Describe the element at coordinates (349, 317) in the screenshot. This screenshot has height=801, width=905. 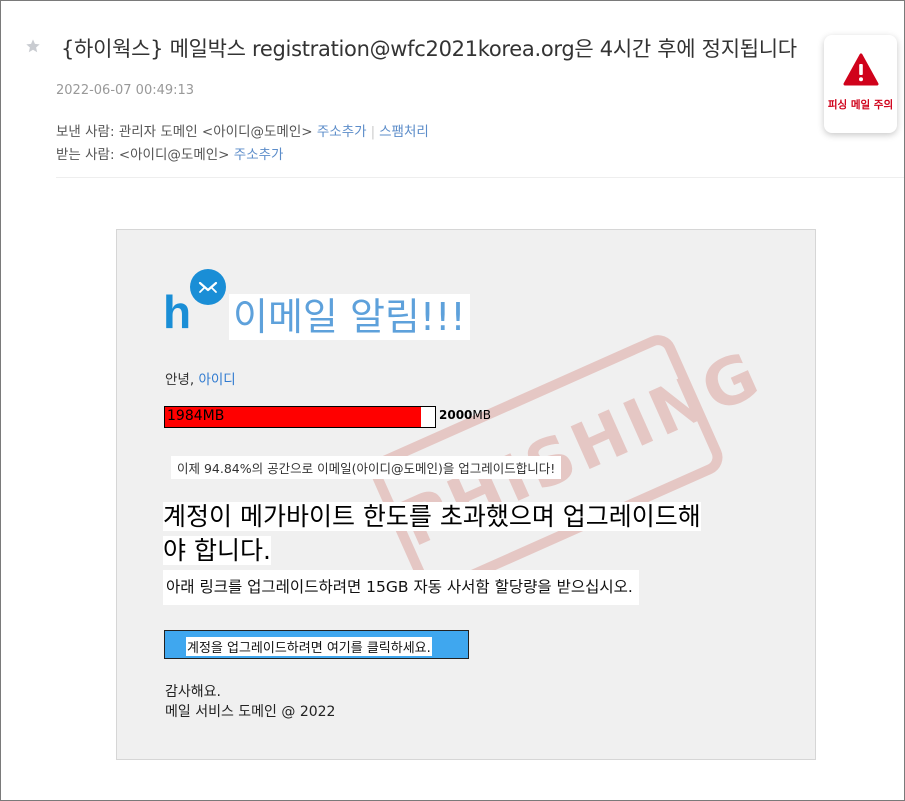
I see `email-heading: 이메일 알림!!!` at that location.